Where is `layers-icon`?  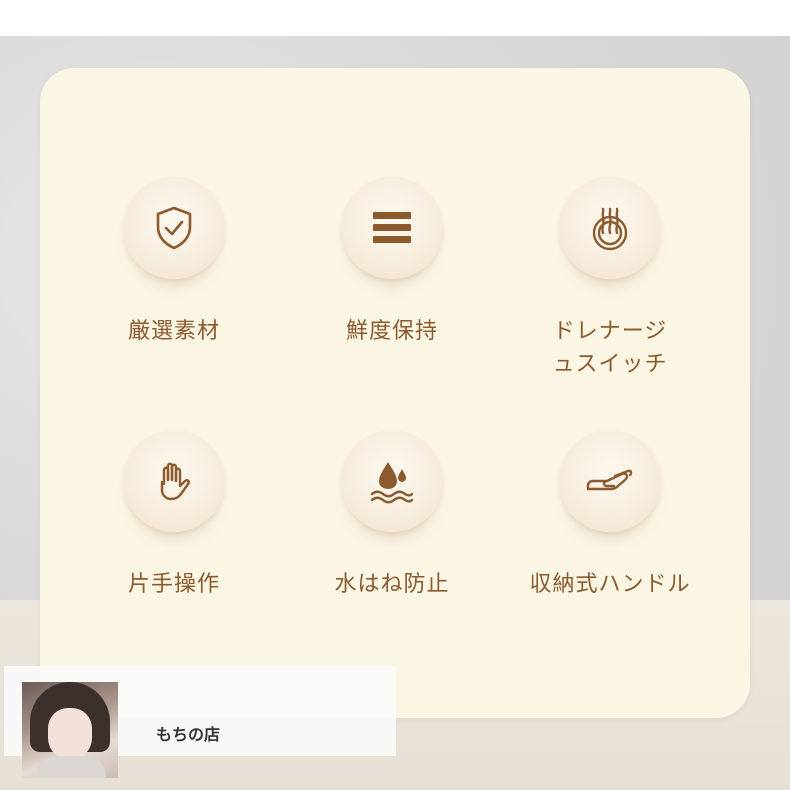 layers-icon is located at coordinates (392, 227).